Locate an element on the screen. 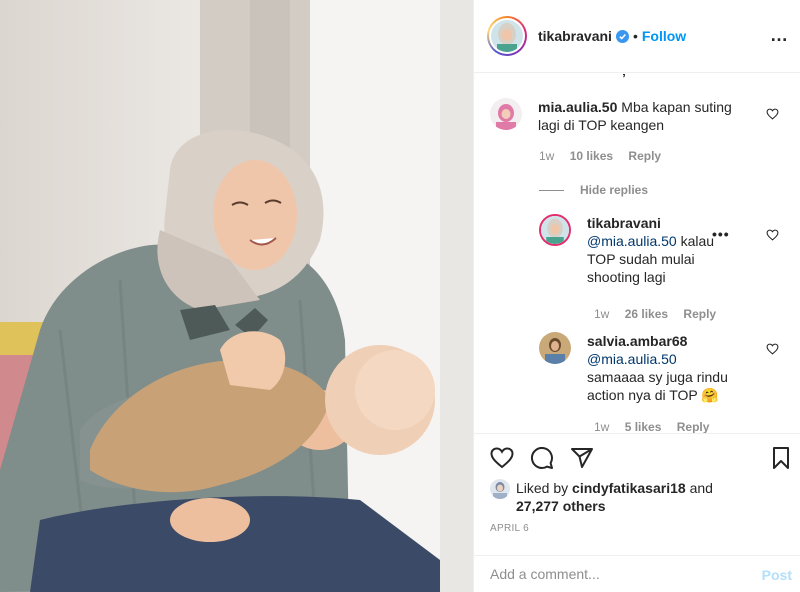  reply-username: tikabravani is located at coordinates (624, 223).